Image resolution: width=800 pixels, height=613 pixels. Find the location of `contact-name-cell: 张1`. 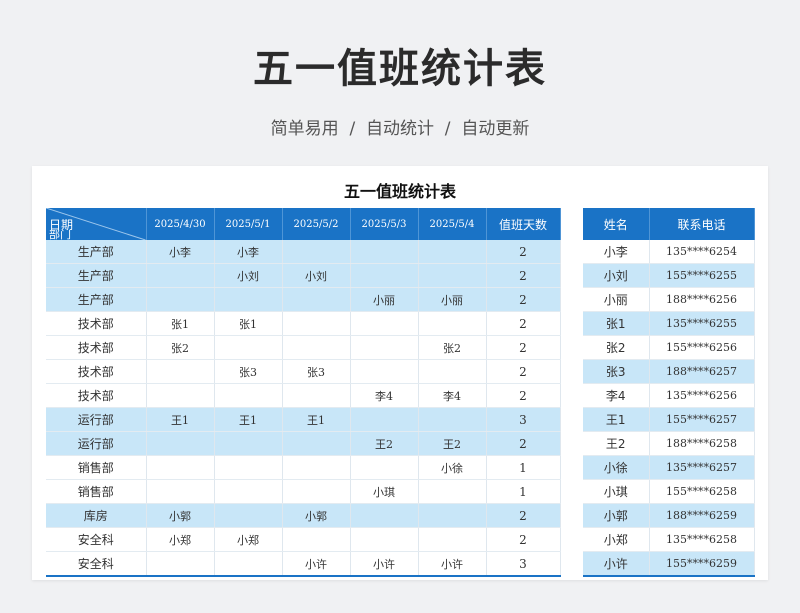

contact-name-cell: 张1 is located at coordinates (616, 323).